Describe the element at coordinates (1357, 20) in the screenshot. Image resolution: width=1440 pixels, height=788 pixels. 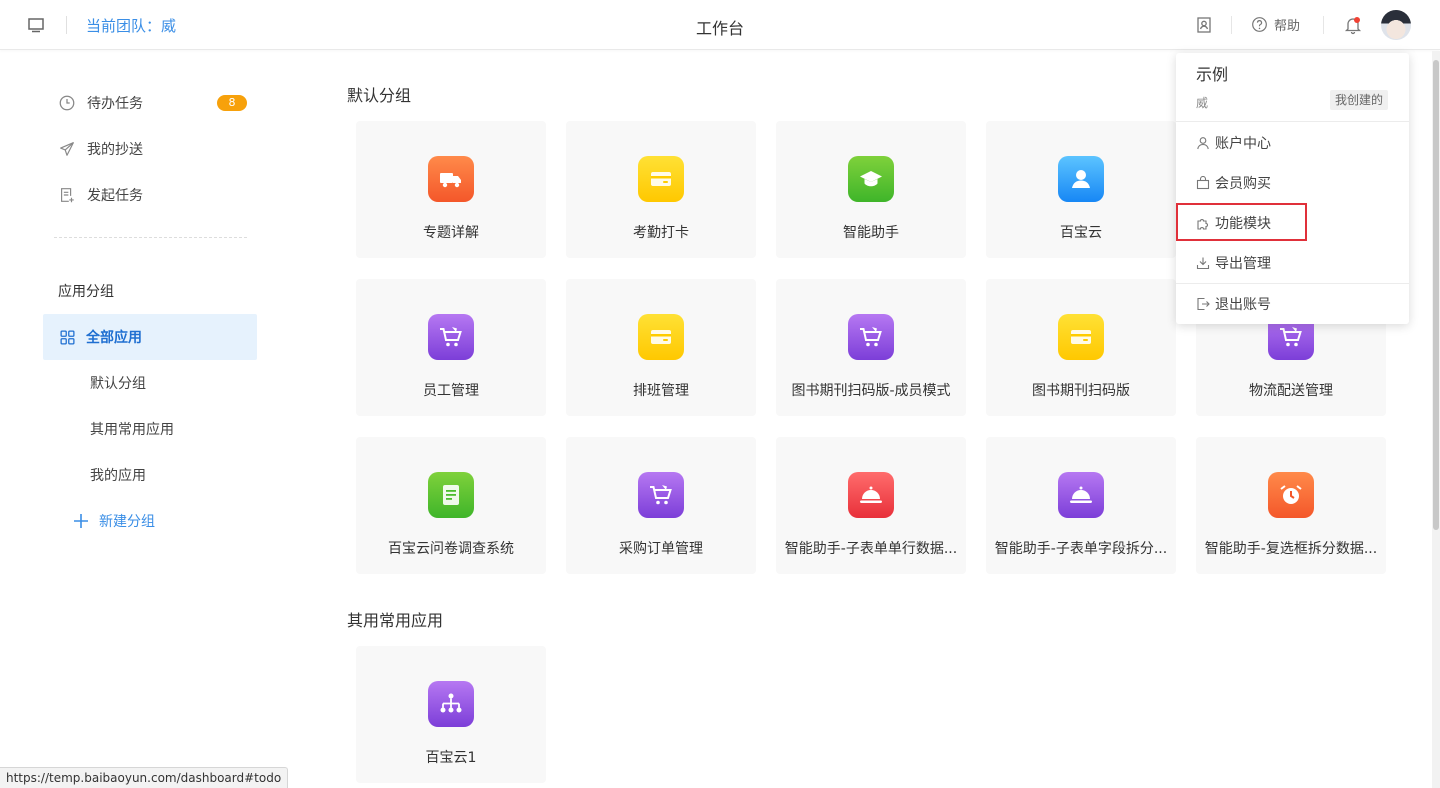
I see `notification-dot` at that location.